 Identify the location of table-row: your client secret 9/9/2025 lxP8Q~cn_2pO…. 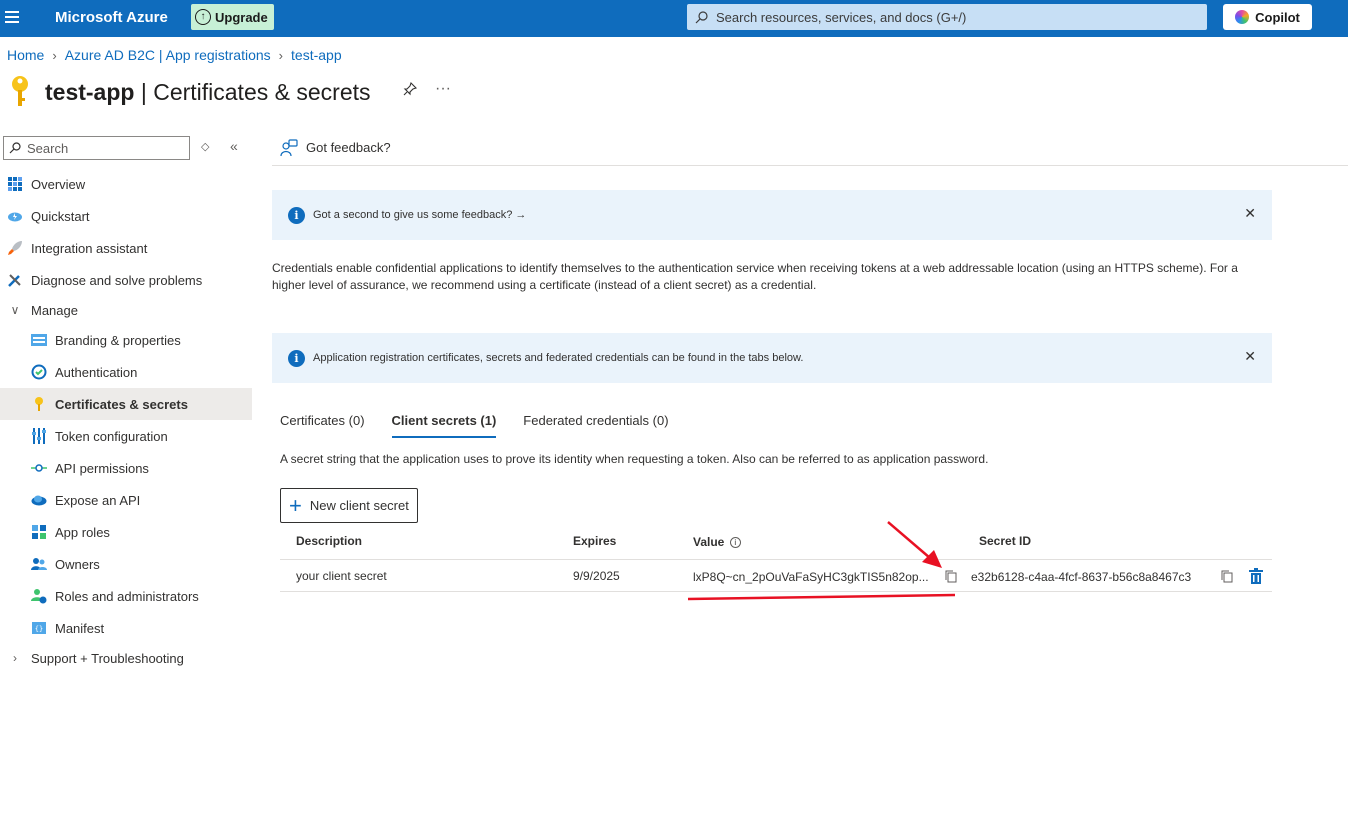
(776, 576).